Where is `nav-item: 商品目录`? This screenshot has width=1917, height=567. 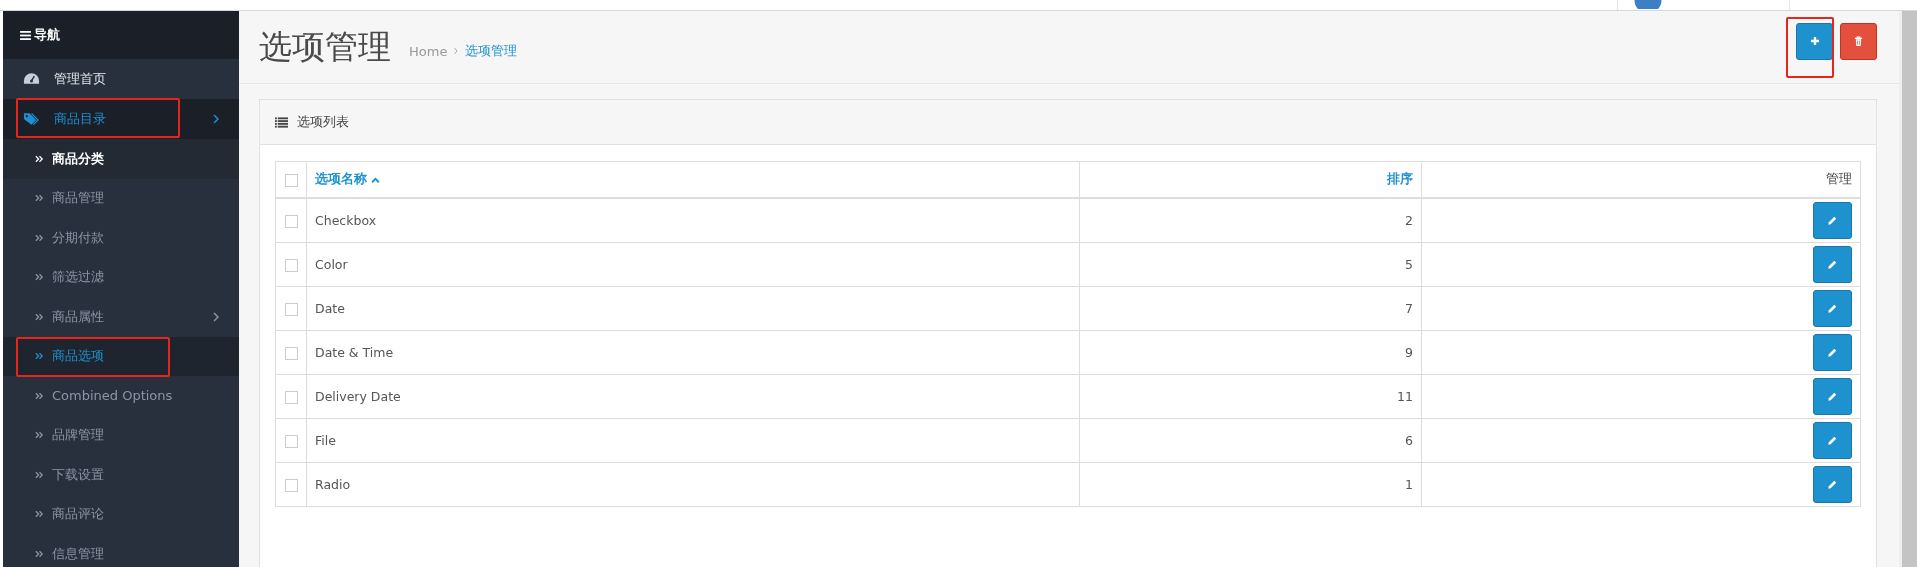 nav-item: 商品目录 is located at coordinates (121, 119).